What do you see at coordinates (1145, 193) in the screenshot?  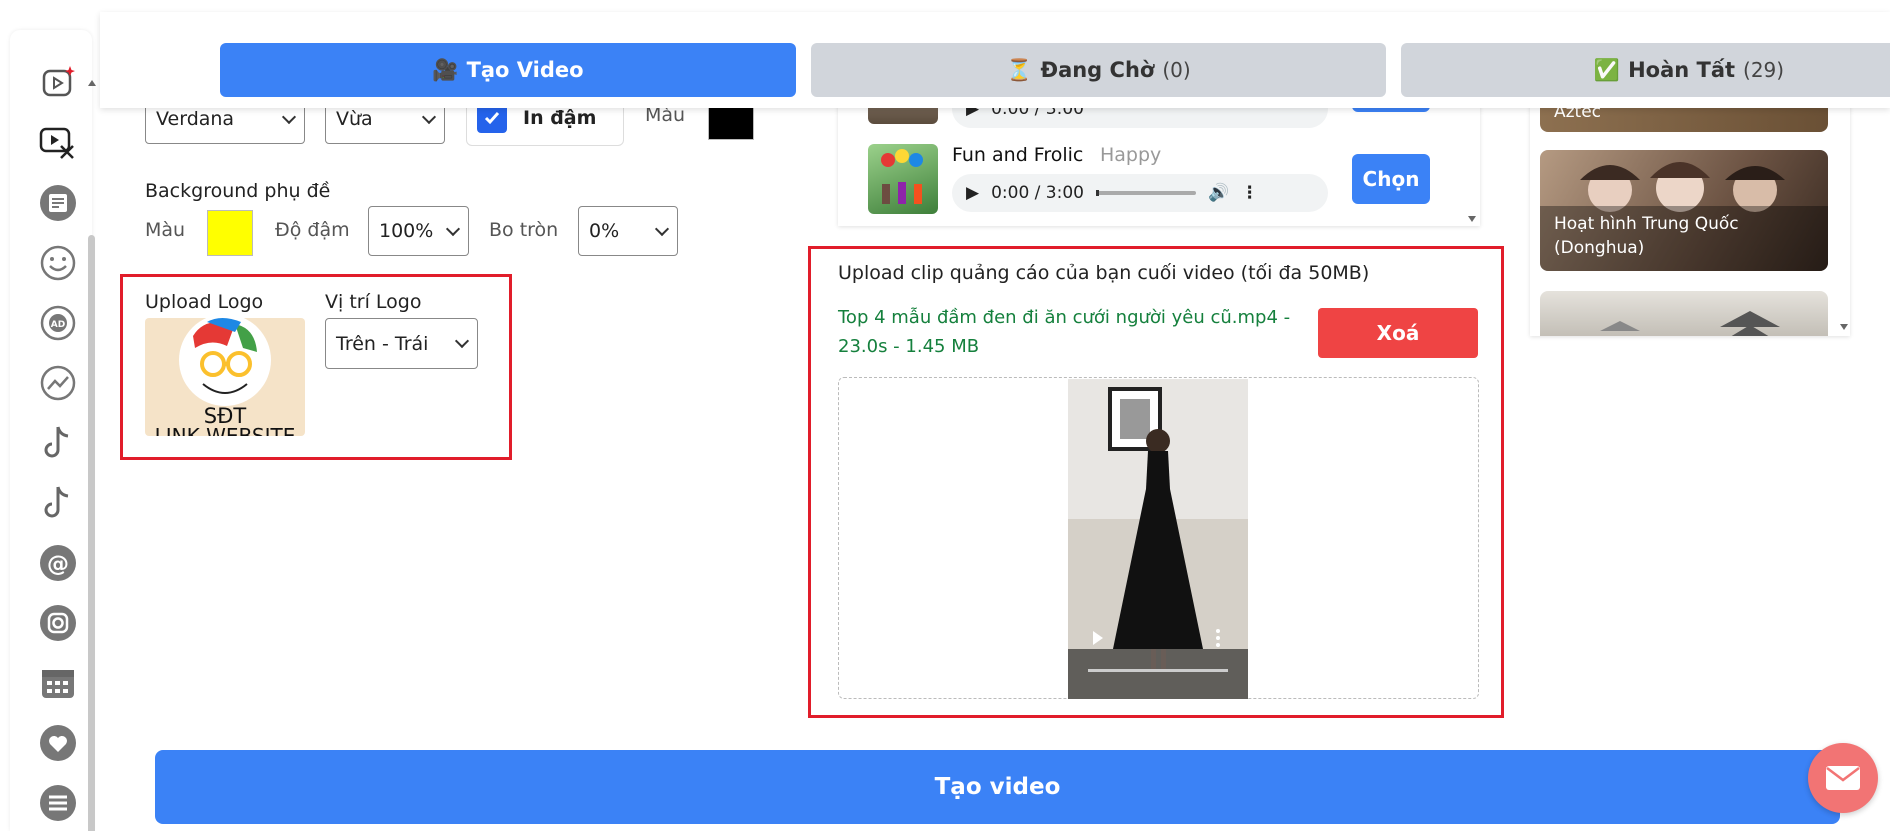 I see `audio-progress-bar` at bounding box center [1145, 193].